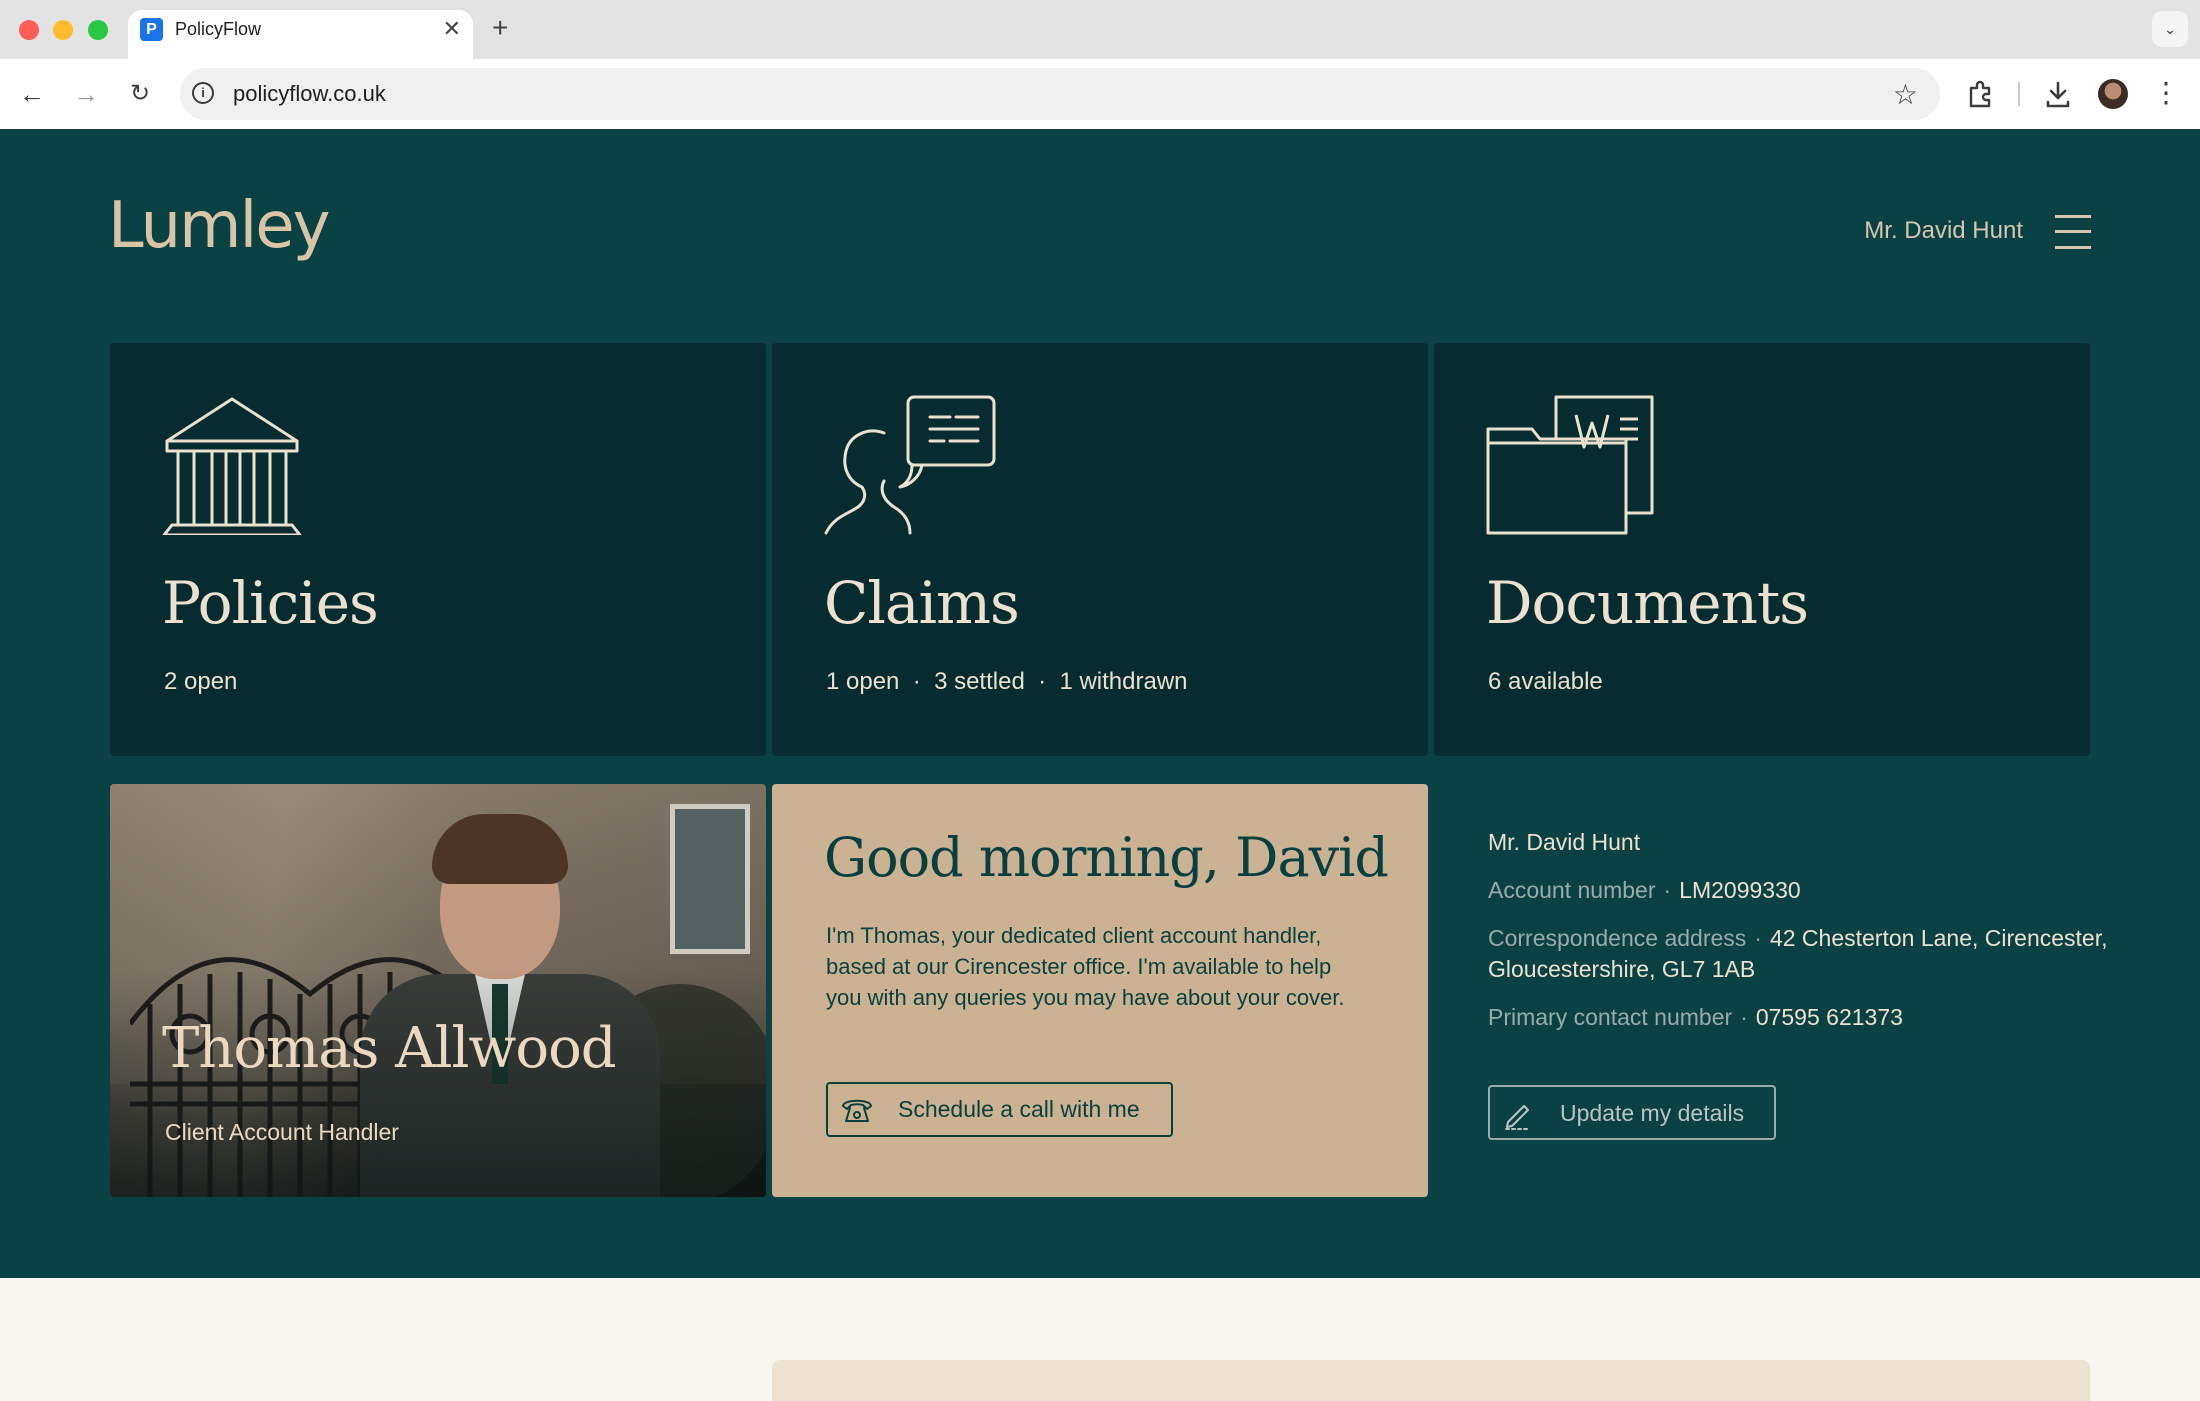 The height and width of the screenshot is (1401, 2200). I want to click on schedule-call-label: Schedule a call with me, so click(1019, 1109).